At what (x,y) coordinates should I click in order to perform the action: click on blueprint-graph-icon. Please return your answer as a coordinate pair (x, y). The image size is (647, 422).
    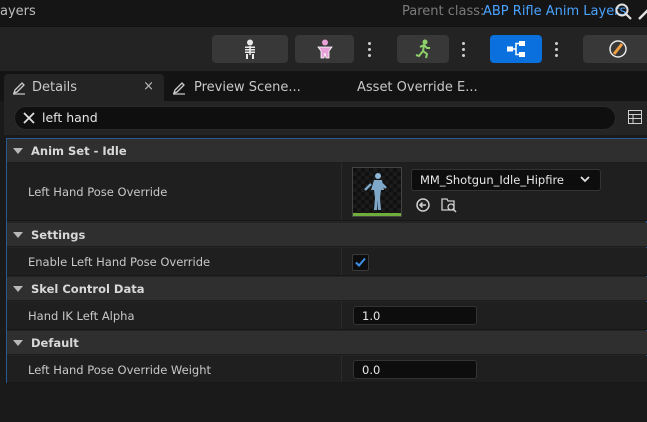
    Looking at the image, I should click on (516, 49).